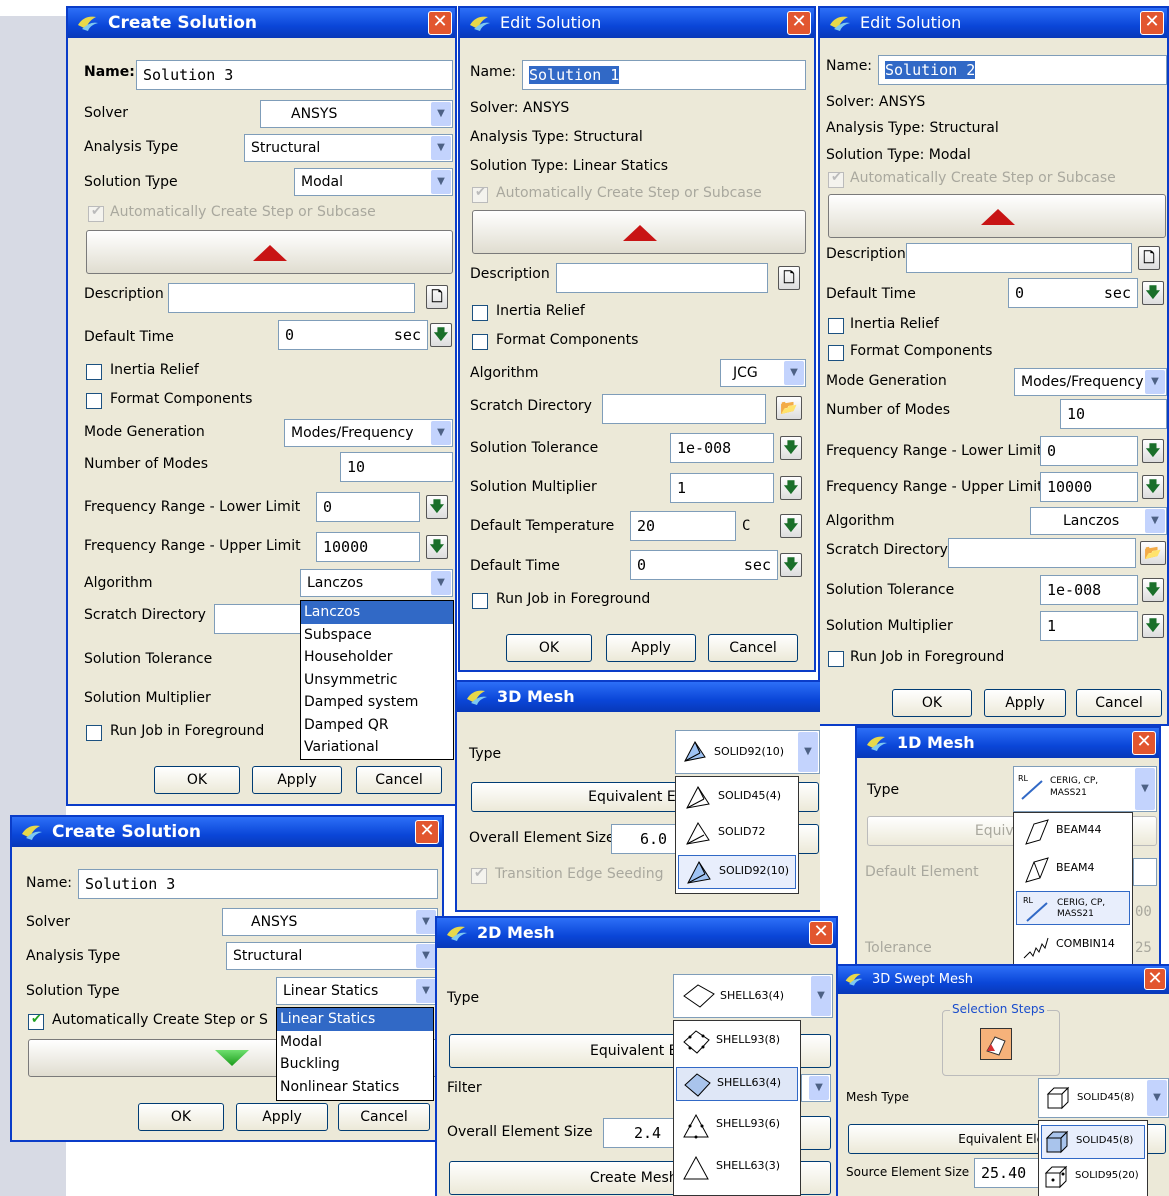 This screenshot has height=1196, width=1169. What do you see at coordinates (1073, 908) in the screenshot?
I see `element-option: RL CERIG, CP, MASS21` at bounding box center [1073, 908].